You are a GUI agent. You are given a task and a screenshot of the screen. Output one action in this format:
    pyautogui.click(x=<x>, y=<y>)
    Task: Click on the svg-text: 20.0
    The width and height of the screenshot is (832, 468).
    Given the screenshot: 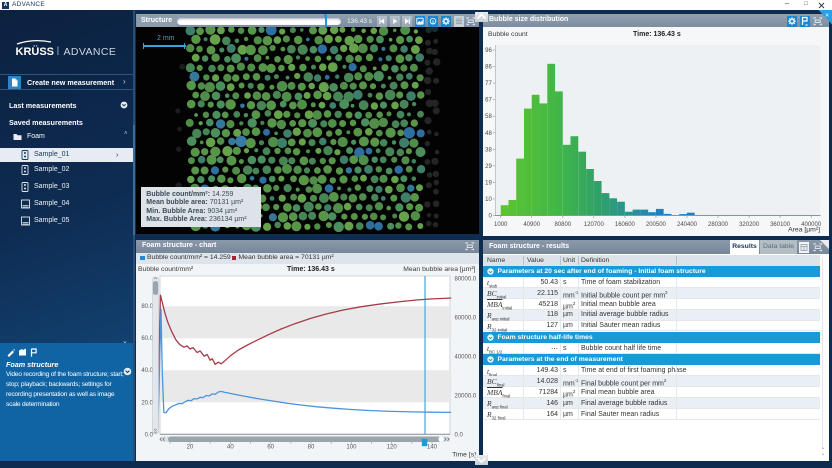 What is the action you would take?
    pyautogui.click(x=147, y=403)
    